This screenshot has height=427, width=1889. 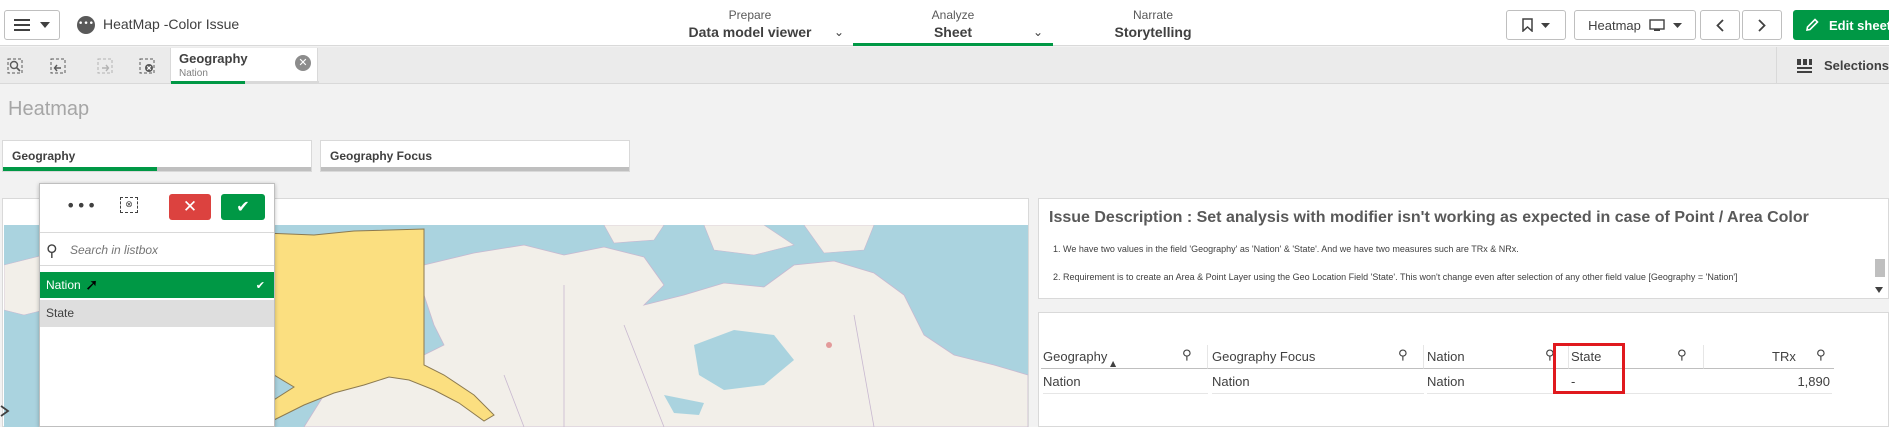 I want to click on bookmarks-button, so click(x=1536, y=25).